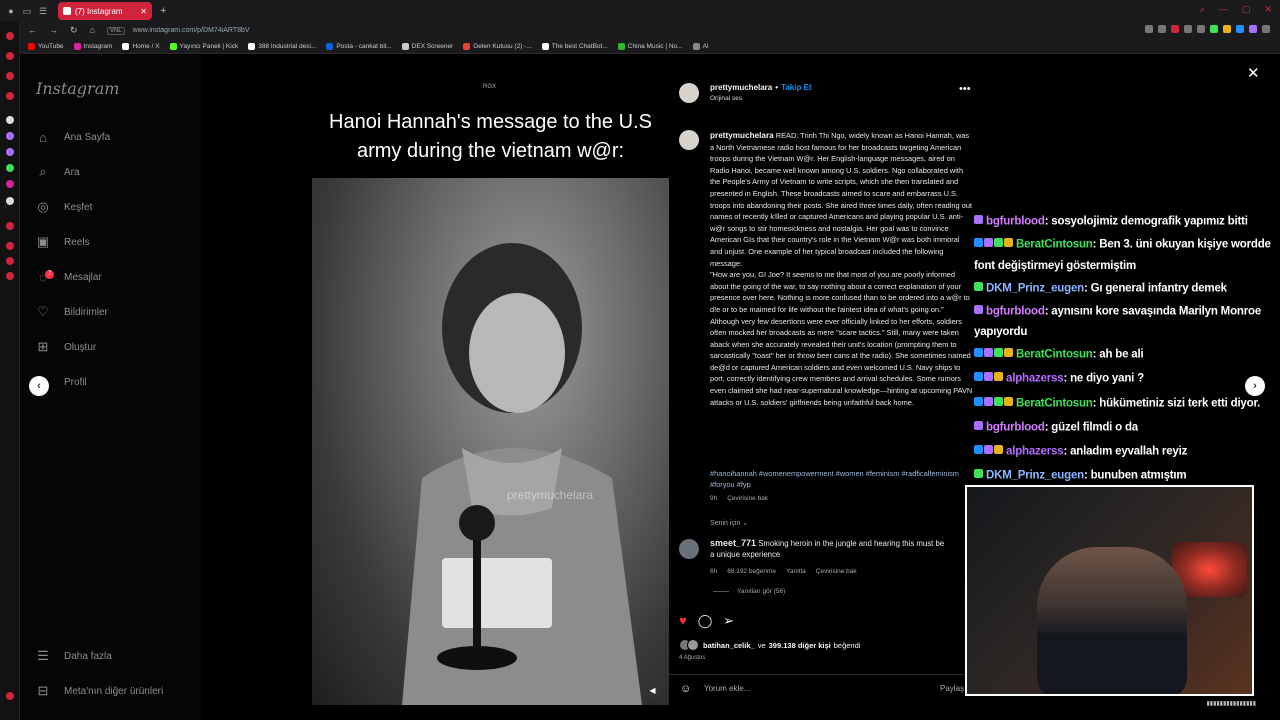 This screenshot has height=720, width=1280. What do you see at coordinates (729, 523) in the screenshot?
I see `comment-sort-dropdown: Senin için ⌄` at bounding box center [729, 523].